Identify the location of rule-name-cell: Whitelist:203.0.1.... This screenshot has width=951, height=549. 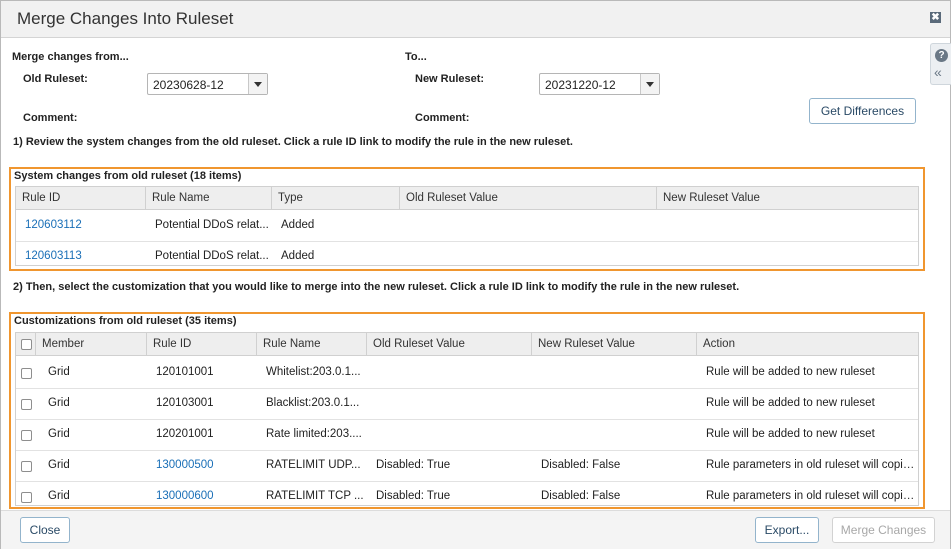
(313, 372).